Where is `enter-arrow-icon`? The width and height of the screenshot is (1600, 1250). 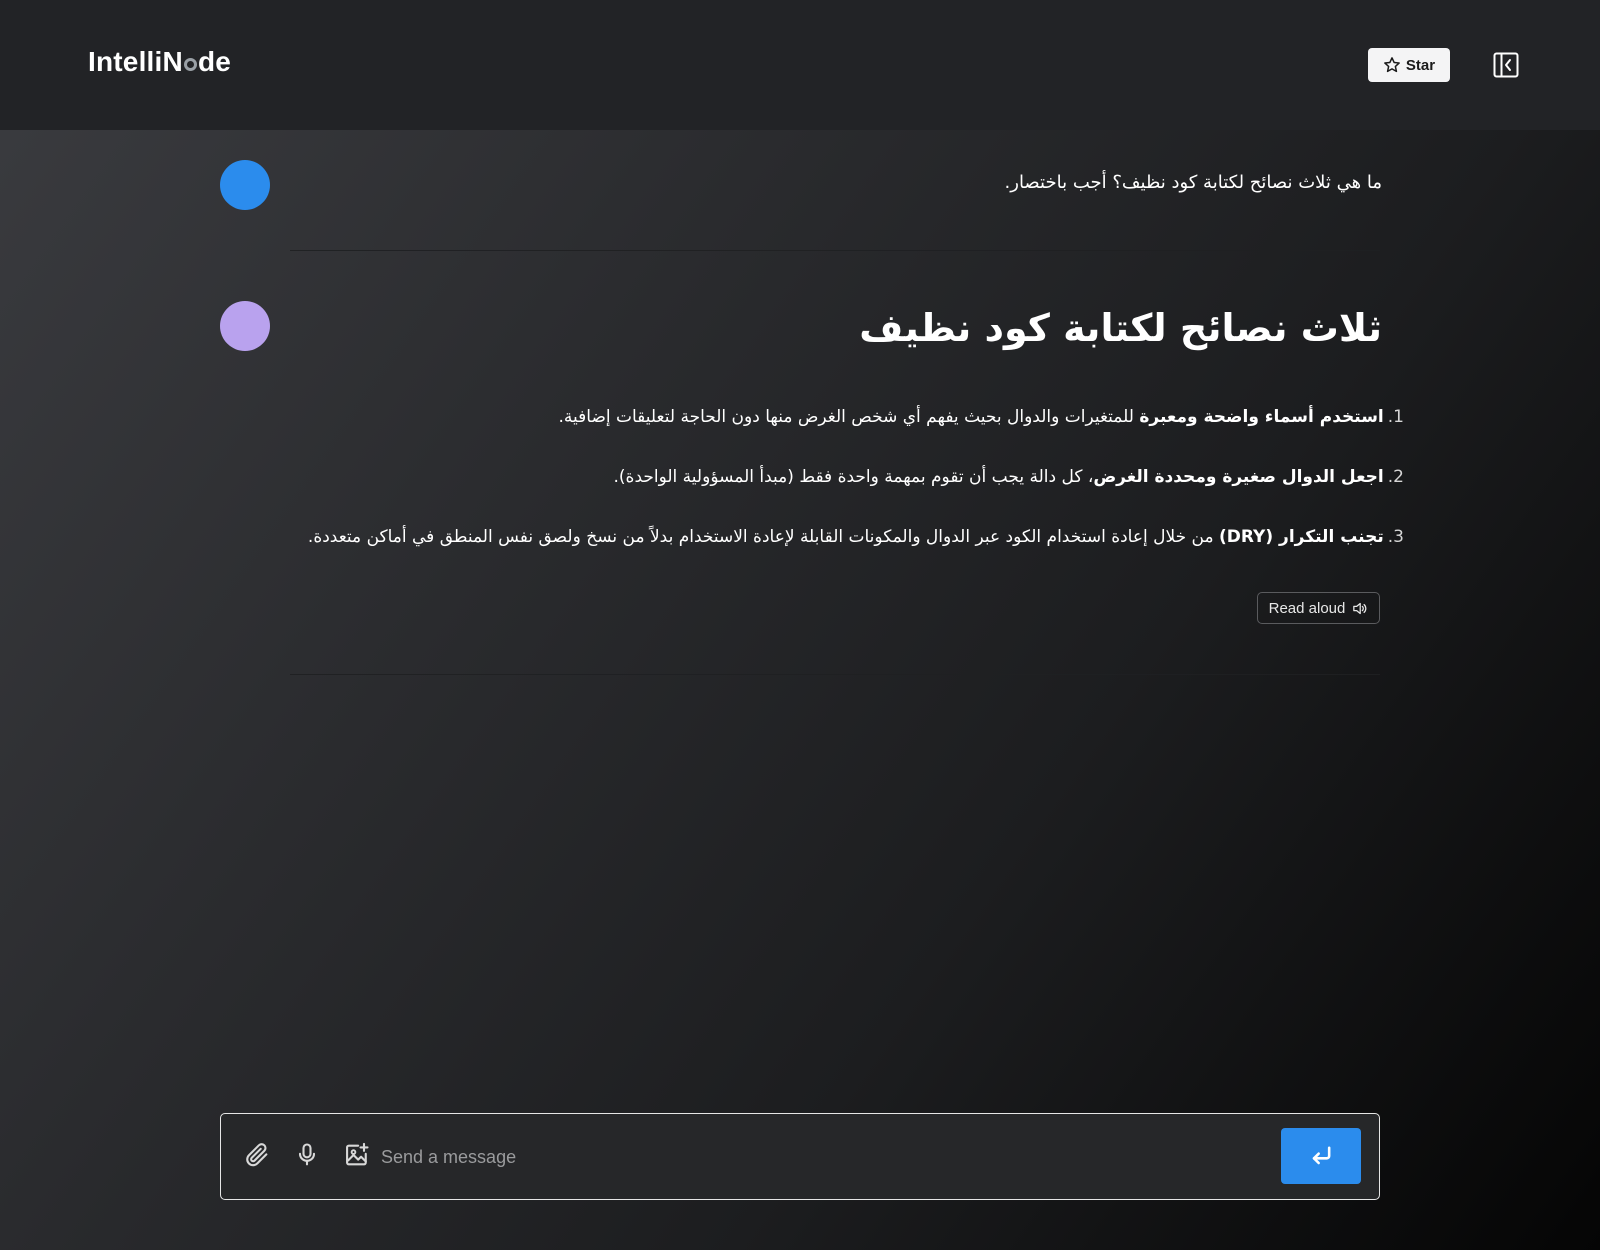
enter-arrow-icon is located at coordinates (1321, 1155).